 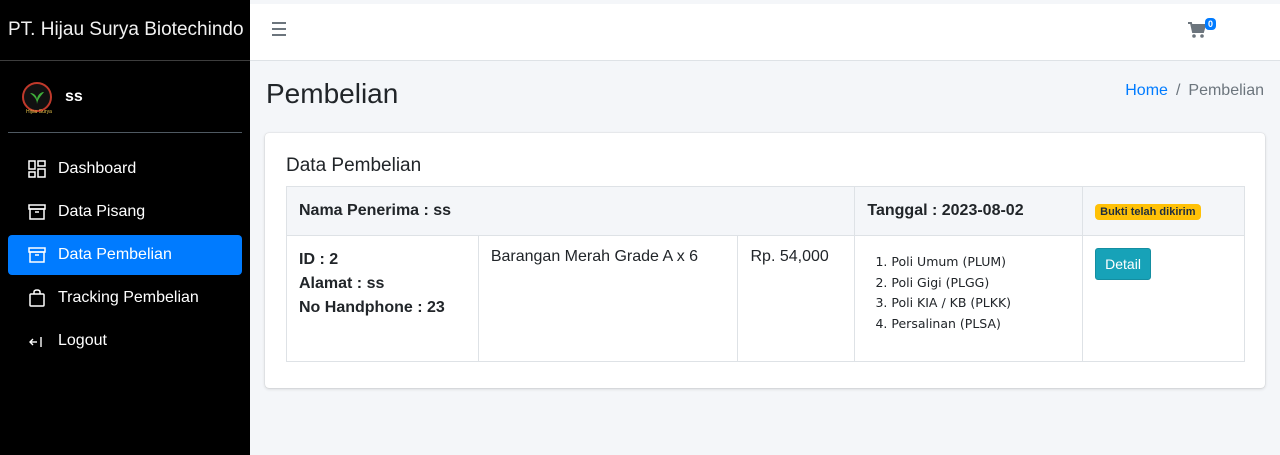 I want to click on company-logo: Hijau Surya, so click(x=37, y=98).